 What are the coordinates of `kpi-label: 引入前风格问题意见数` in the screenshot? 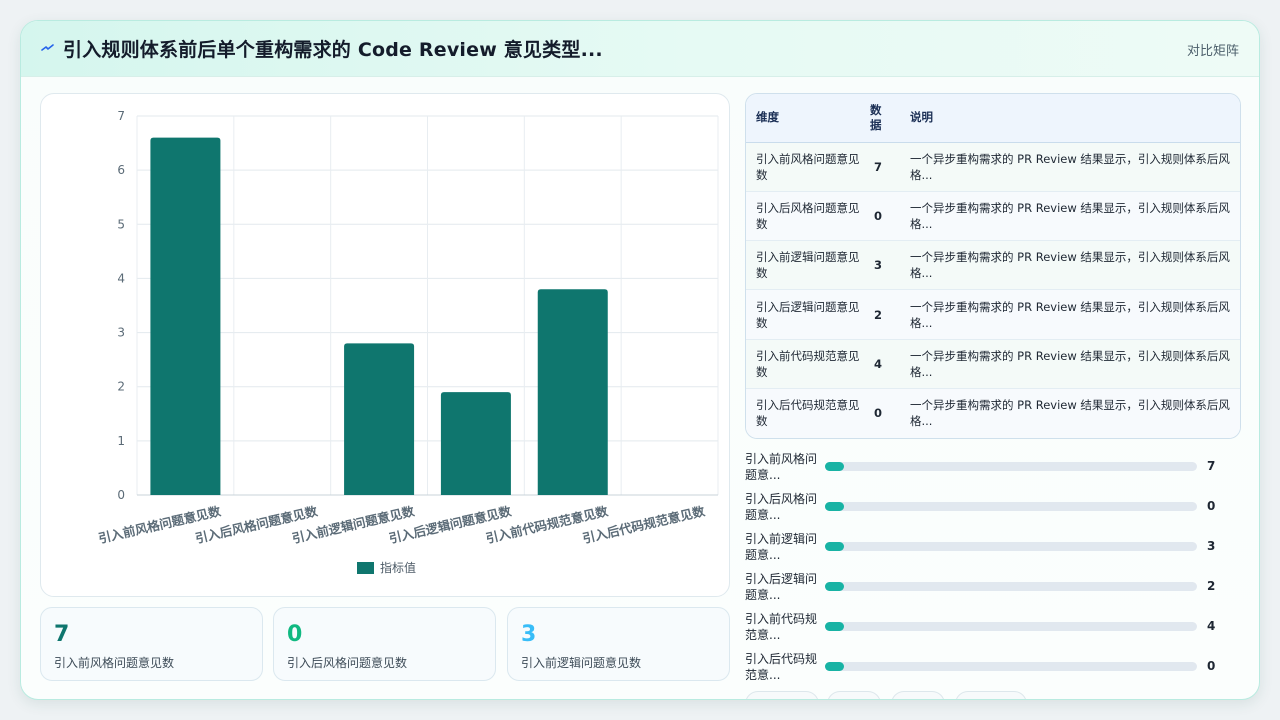 It's located at (114, 663).